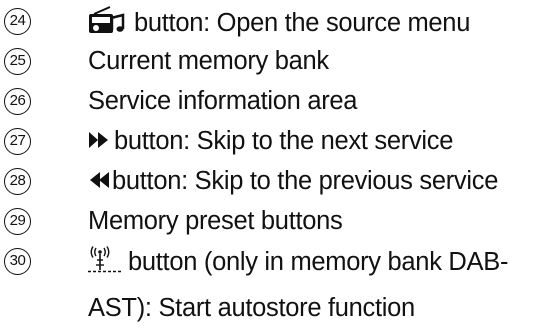 The width and height of the screenshot is (559, 329). What do you see at coordinates (107, 24) in the screenshot?
I see `source-radio-music-icon` at bounding box center [107, 24].